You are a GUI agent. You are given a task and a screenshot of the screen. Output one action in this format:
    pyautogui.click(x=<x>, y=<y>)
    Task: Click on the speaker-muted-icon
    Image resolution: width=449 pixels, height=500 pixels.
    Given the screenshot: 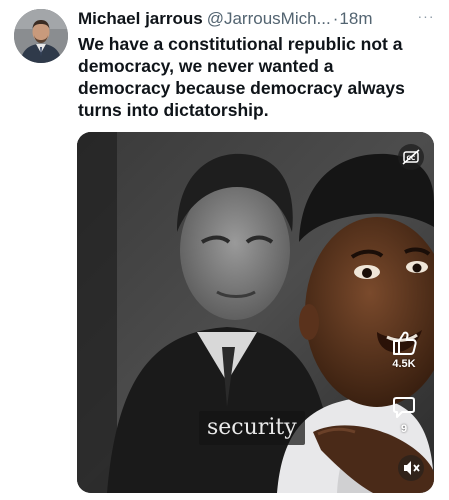 What is the action you would take?
    pyautogui.click(x=411, y=468)
    